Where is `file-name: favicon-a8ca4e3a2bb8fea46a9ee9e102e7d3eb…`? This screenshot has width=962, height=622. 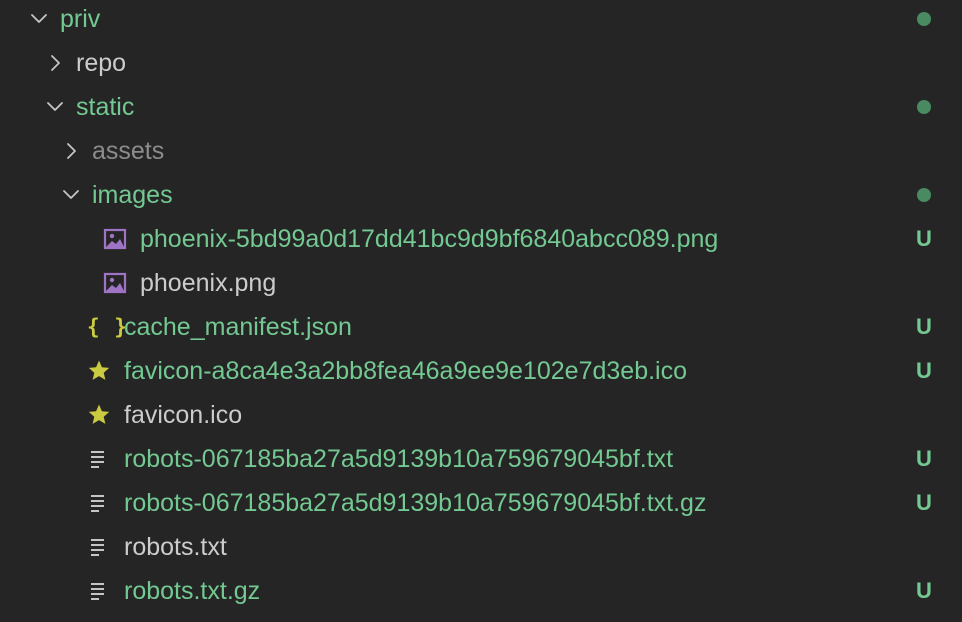 file-name: favicon-a8ca4e3a2bb8fea46a9ee9e102e7d3eb… is located at coordinates (406, 371).